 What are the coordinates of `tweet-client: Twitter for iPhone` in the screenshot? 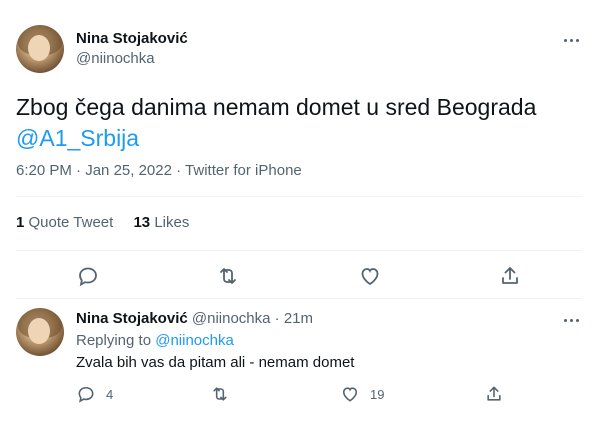 It's located at (243, 170).